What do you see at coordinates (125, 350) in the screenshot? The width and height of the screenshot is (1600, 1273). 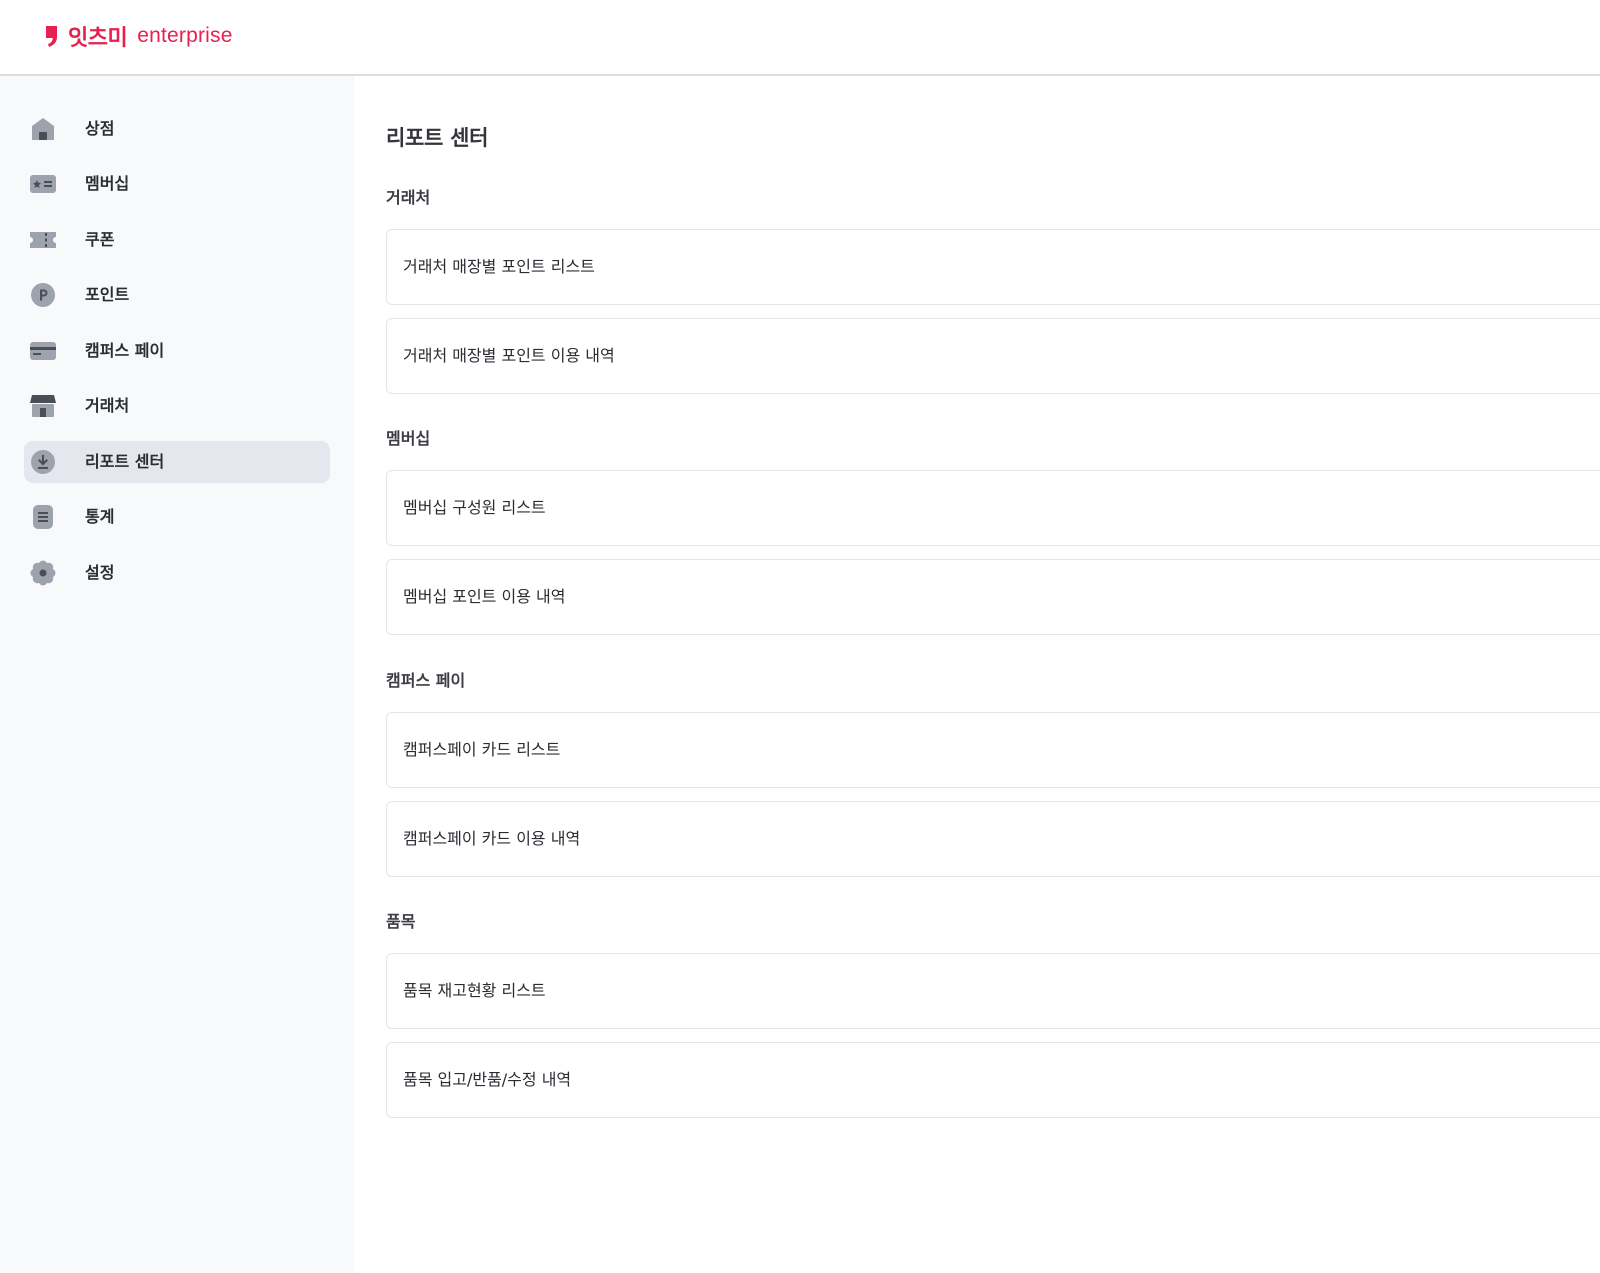 I see `sidebar-item-label: 캠퍼스 페이` at bounding box center [125, 350].